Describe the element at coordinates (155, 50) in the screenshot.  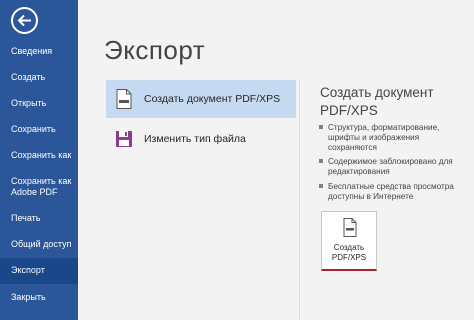
I see `page-title: Экспорт` at that location.